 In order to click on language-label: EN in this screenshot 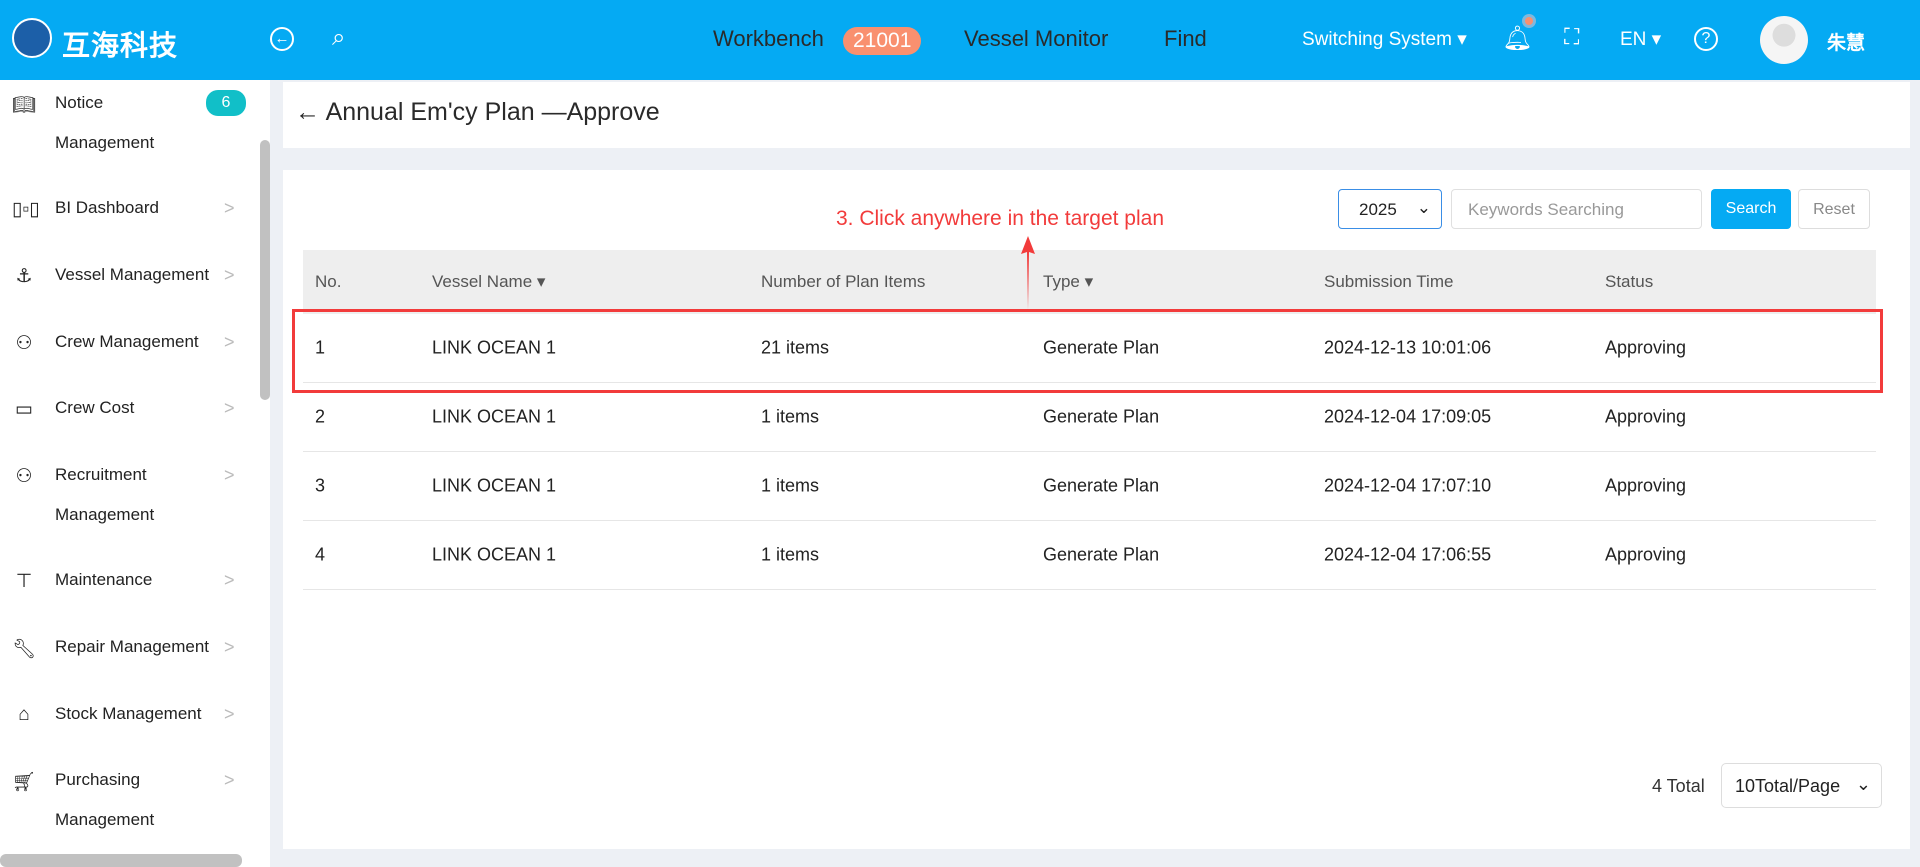, I will do `click(1633, 39)`.